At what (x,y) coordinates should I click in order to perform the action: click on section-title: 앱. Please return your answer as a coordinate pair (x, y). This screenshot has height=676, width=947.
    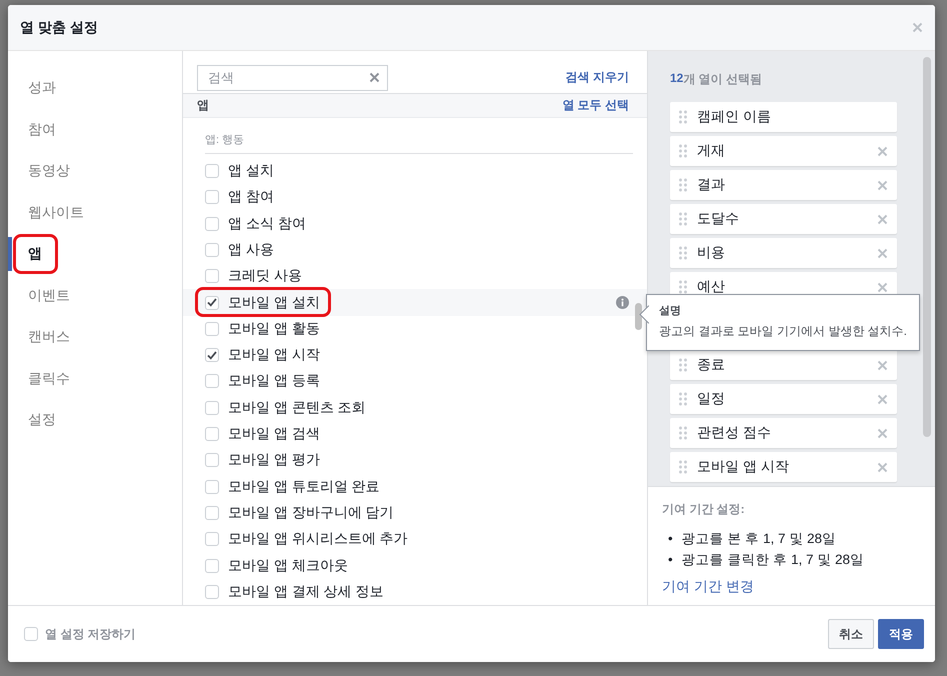
    Looking at the image, I should click on (203, 105).